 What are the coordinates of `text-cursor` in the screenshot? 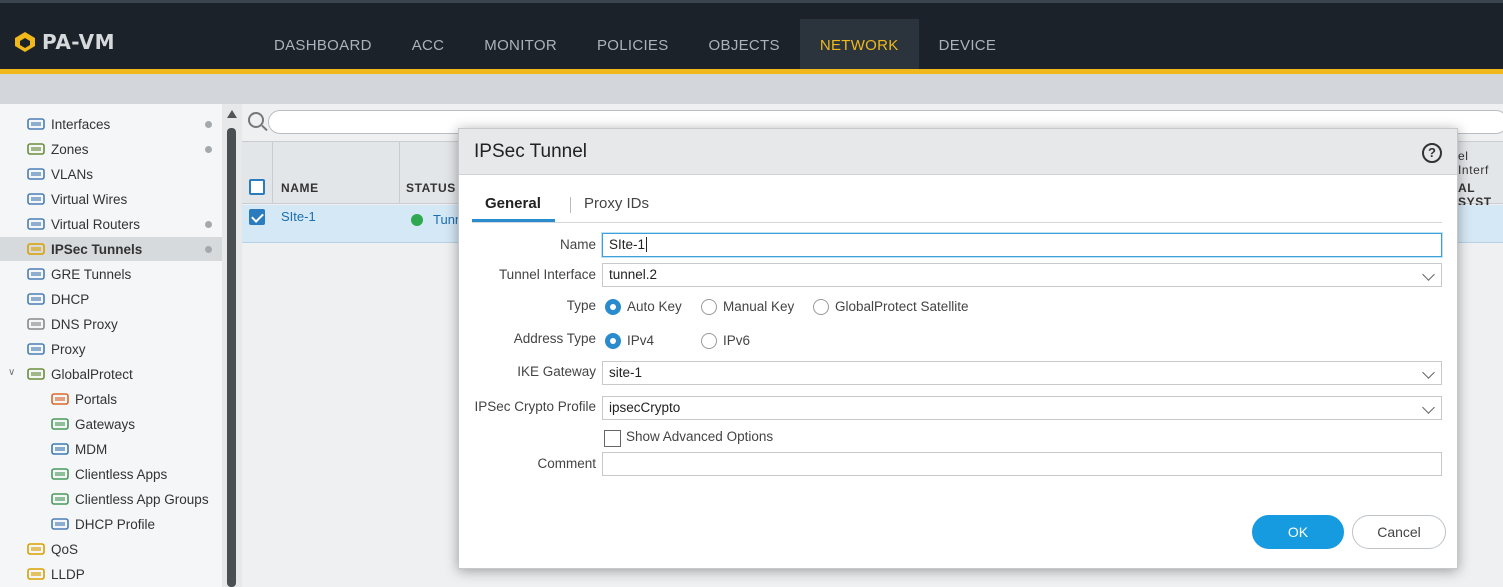 It's located at (647, 244).